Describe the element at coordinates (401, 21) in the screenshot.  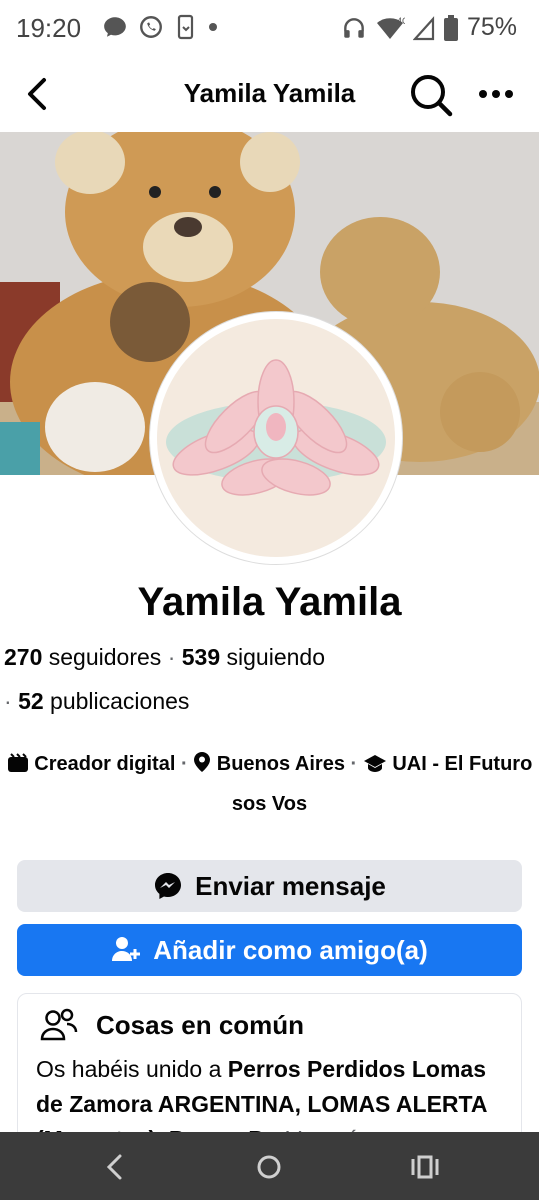
I see `network-label: 4G` at that location.